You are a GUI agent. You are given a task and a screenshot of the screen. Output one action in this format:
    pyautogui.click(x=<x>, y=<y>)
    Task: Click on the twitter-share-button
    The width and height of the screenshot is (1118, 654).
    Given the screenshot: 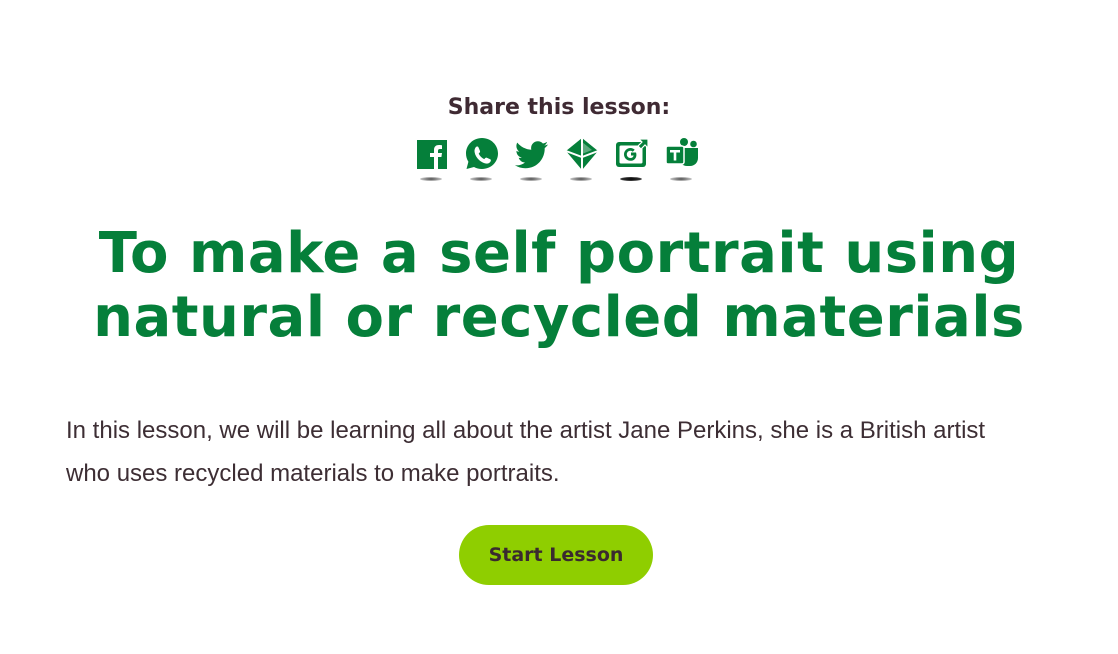 What is the action you would take?
    pyautogui.click(x=531, y=159)
    